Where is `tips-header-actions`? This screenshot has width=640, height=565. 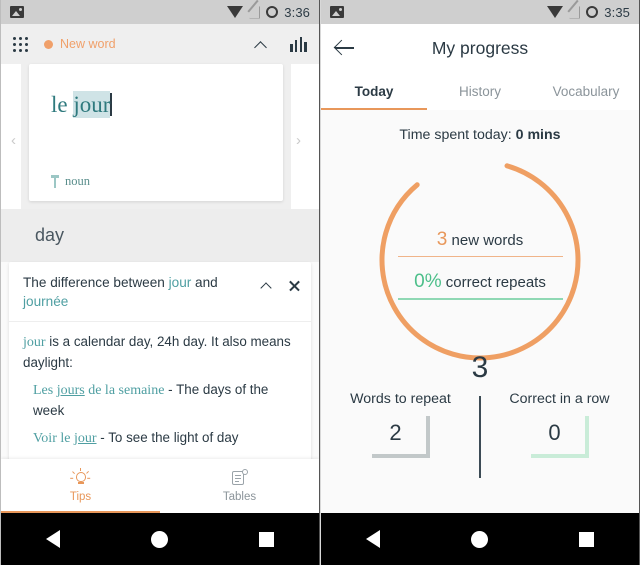
tips-header-actions is located at coordinates (281, 282).